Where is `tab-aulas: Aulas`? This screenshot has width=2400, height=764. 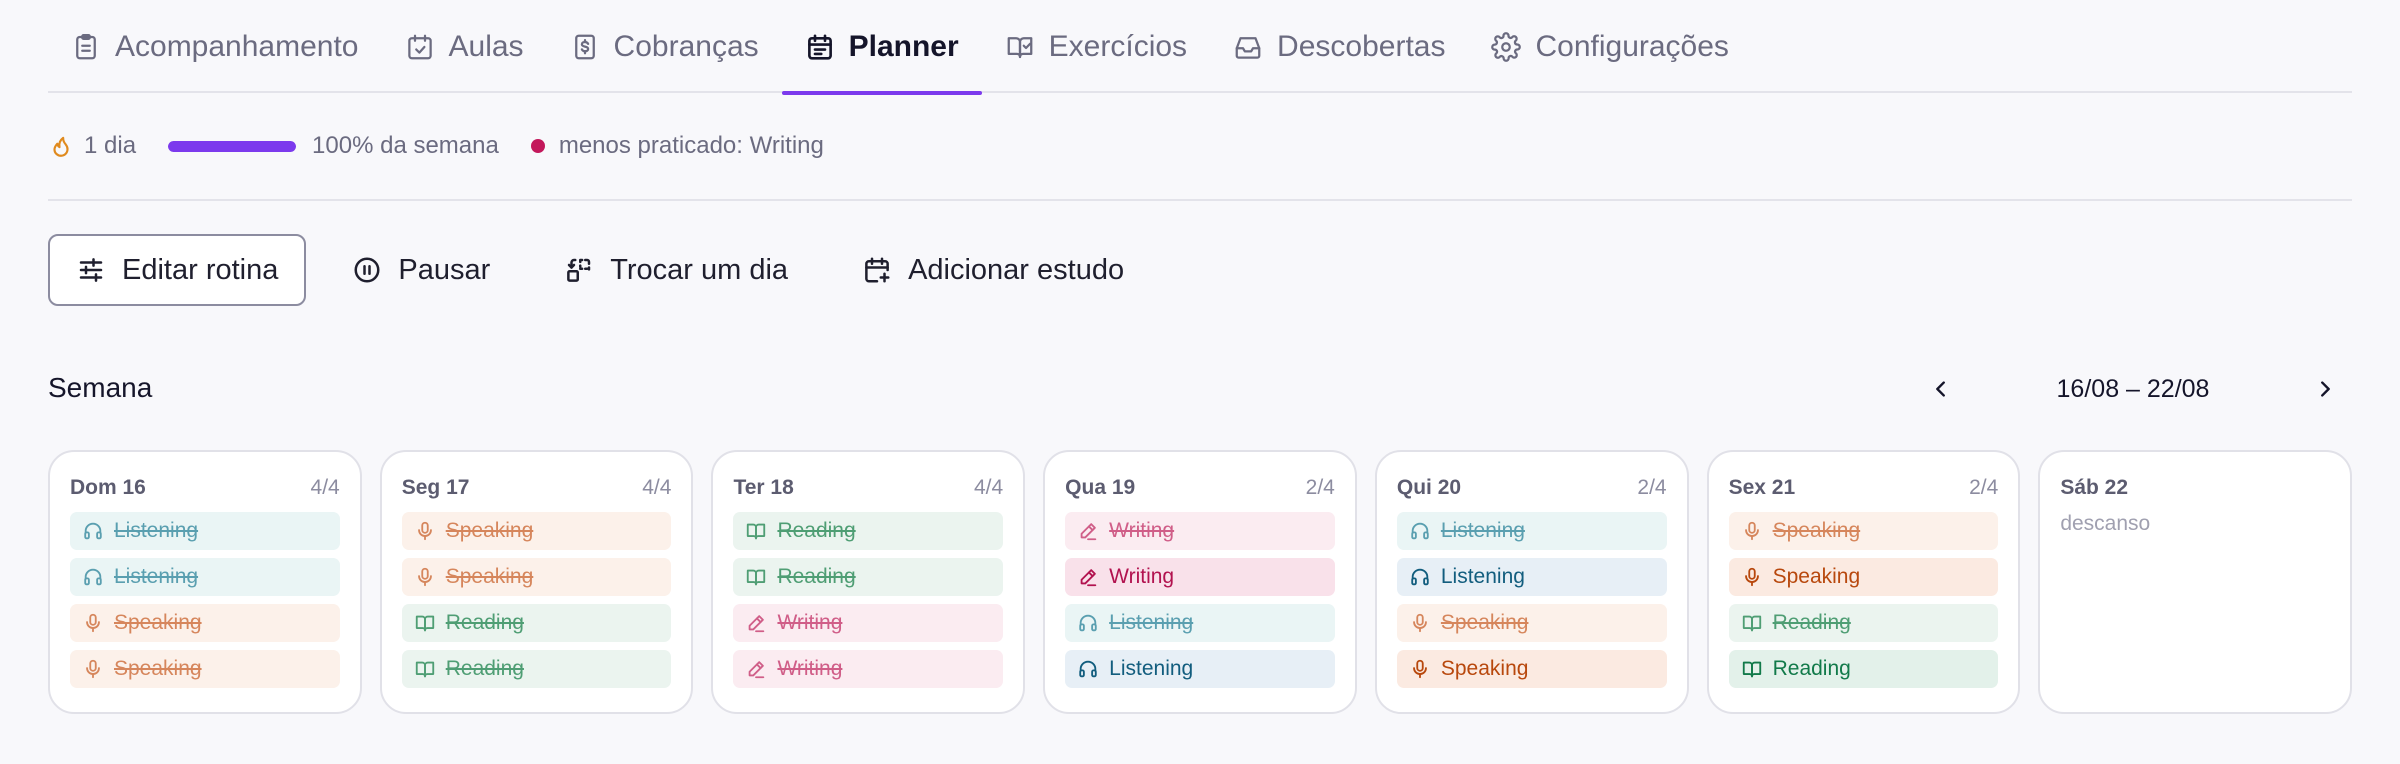
tab-aulas: Aulas is located at coordinates (464, 46).